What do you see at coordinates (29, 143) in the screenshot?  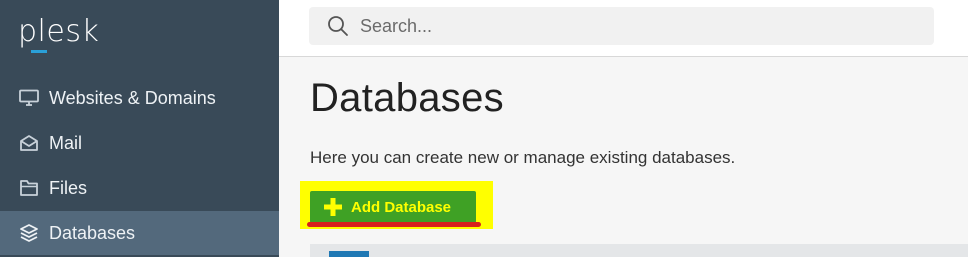 I see `envelope-icon` at bounding box center [29, 143].